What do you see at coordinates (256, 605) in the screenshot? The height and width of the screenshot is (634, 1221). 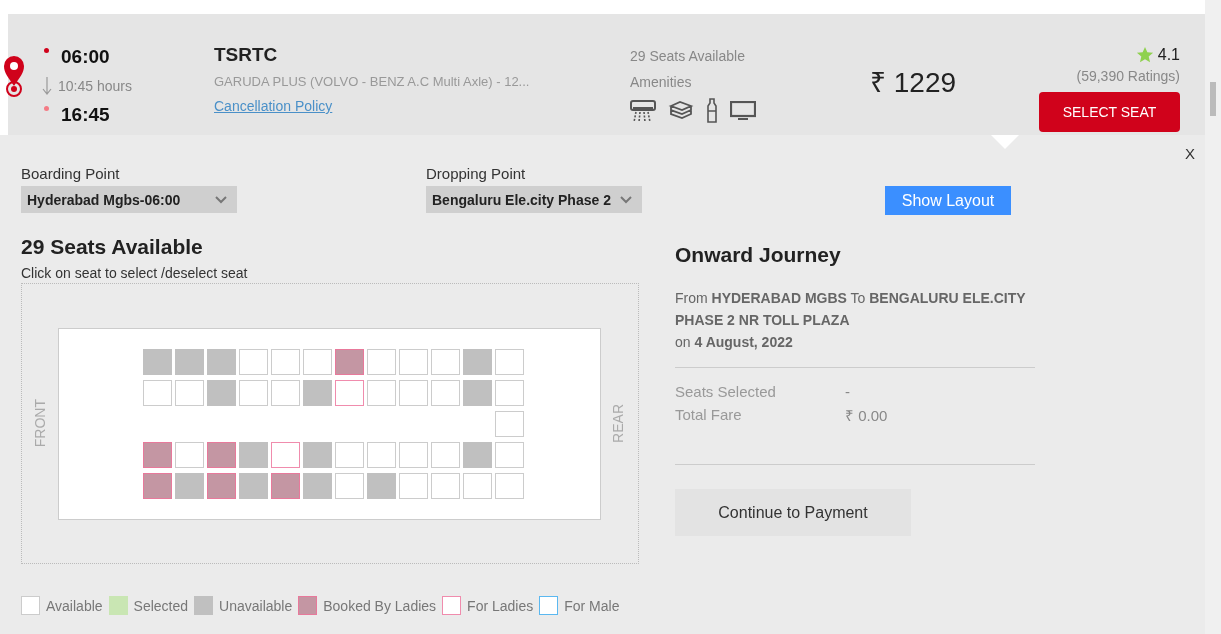 I see `legend-label: Unavailable` at bounding box center [256, 605].